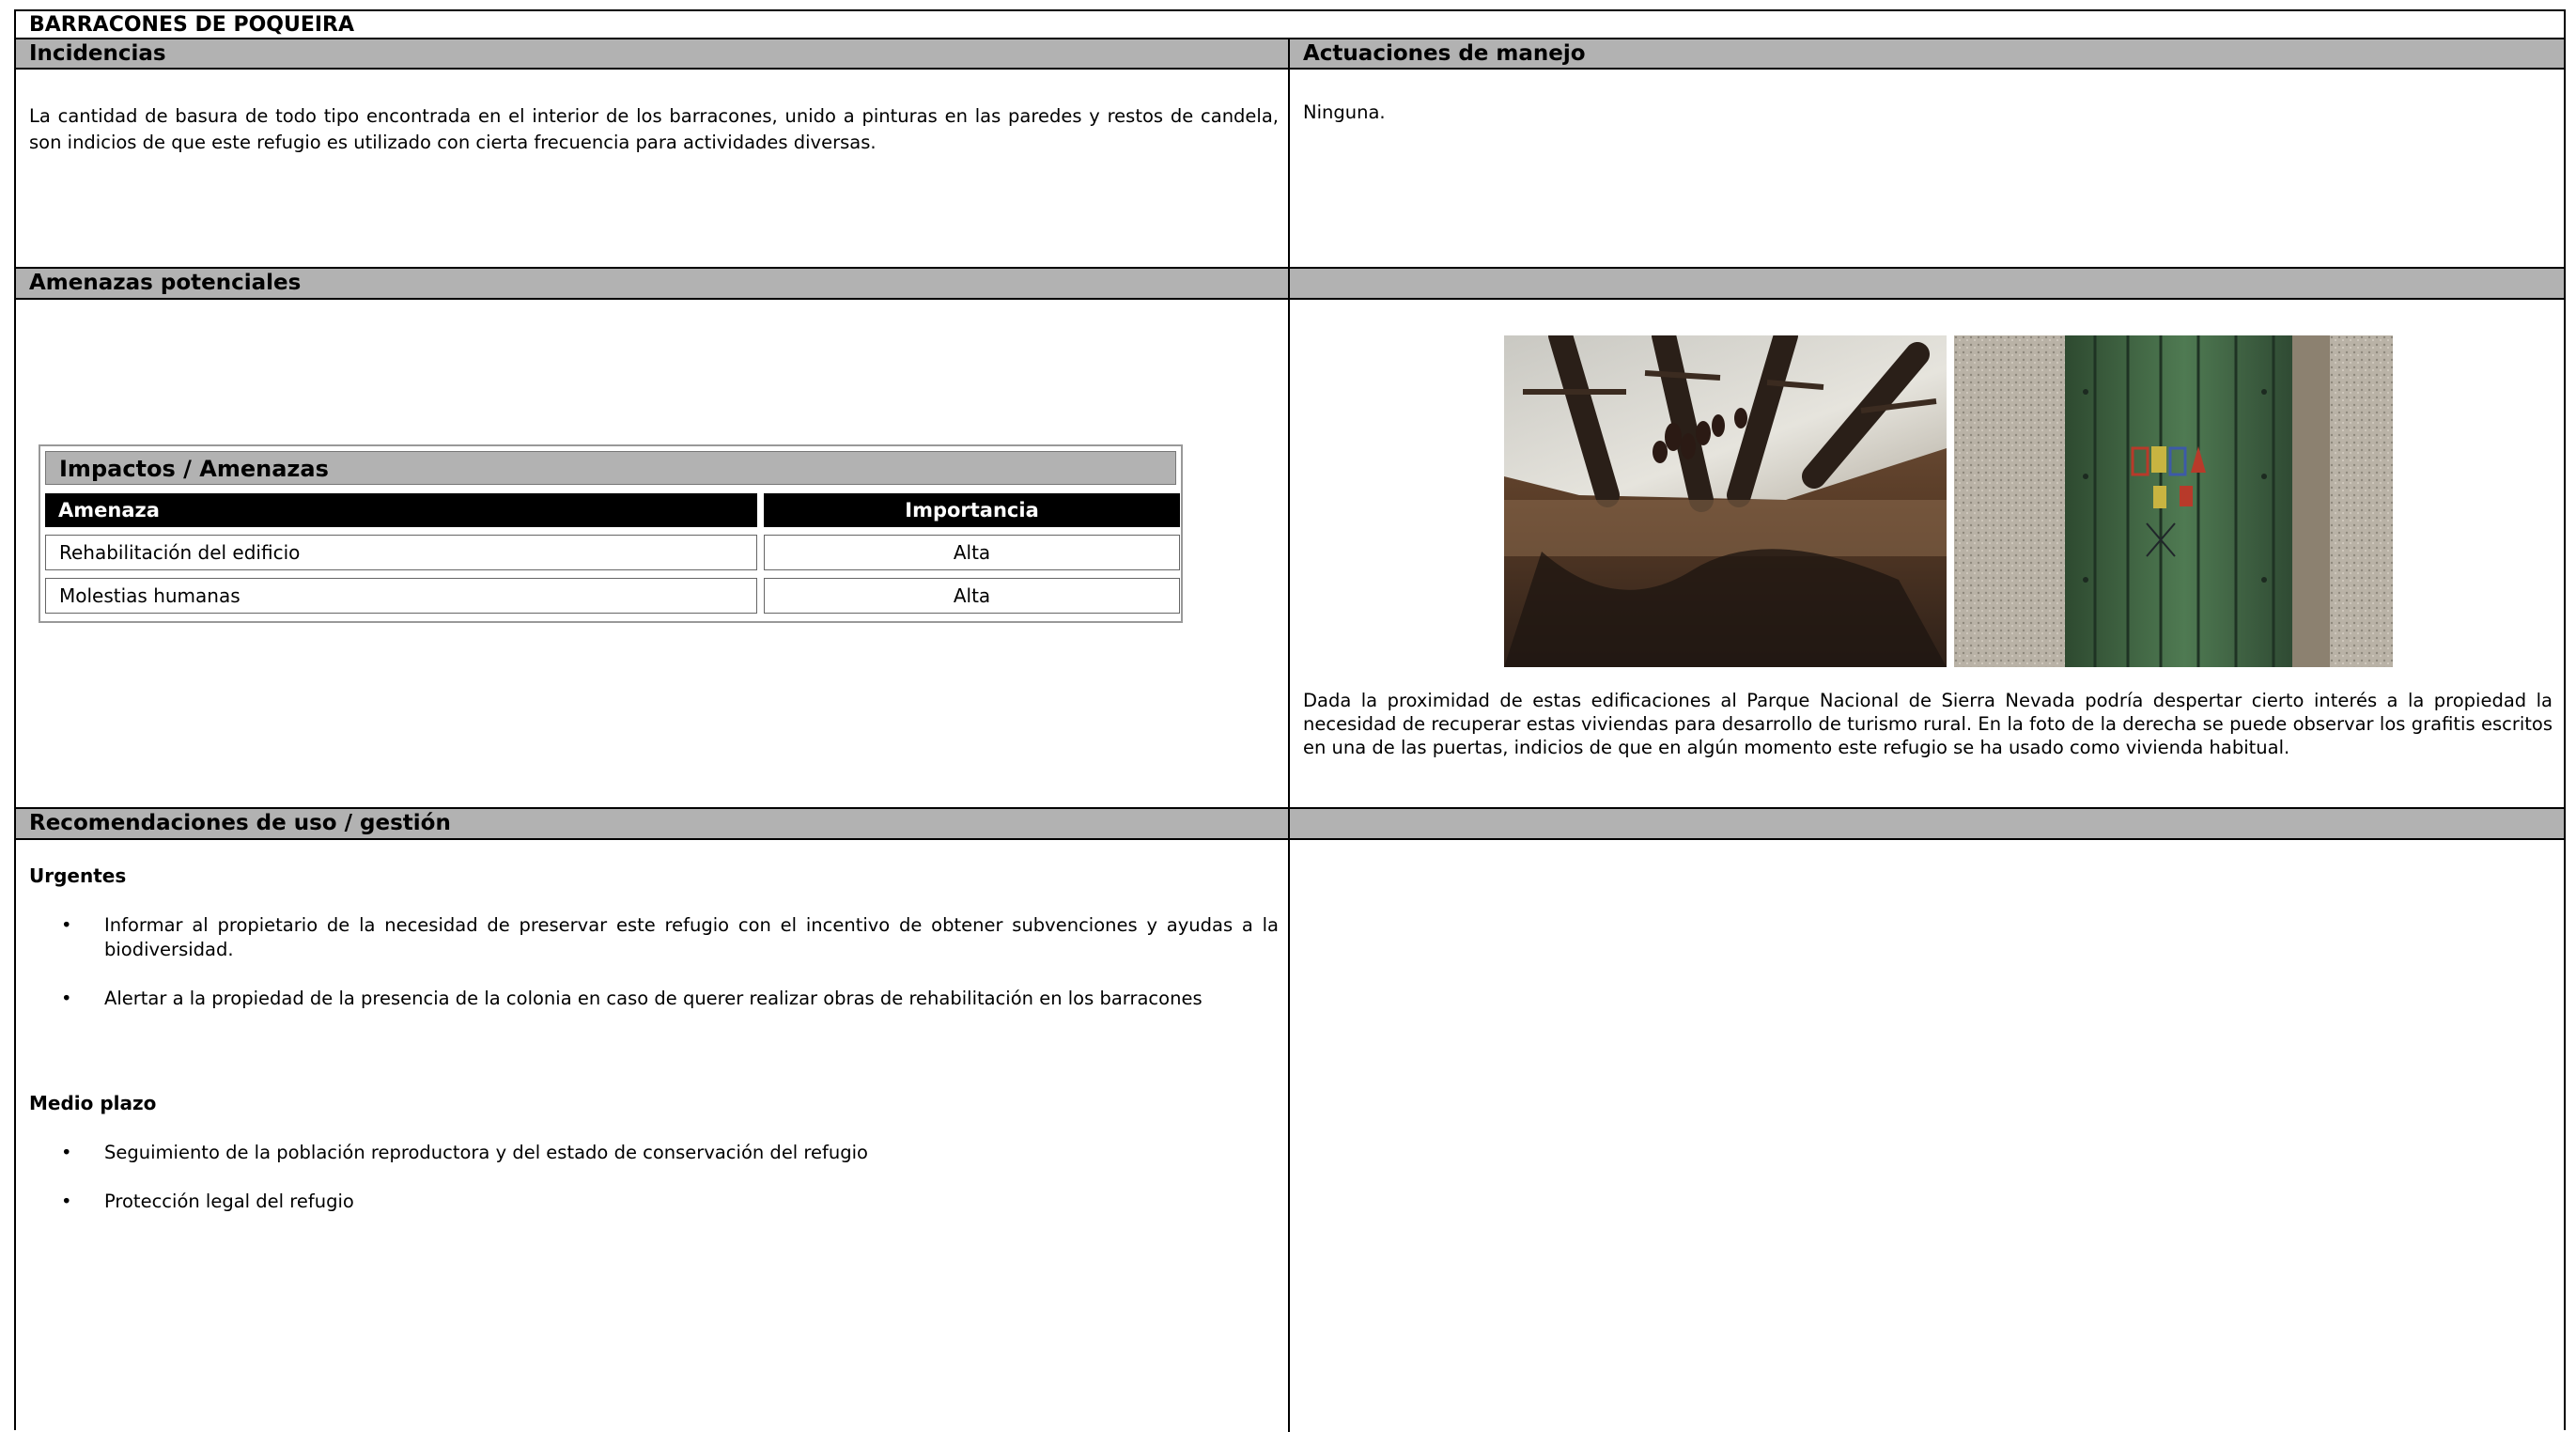  Describe the element at coordinates (78, 875) in the screenshot. I see `urgentes-label: Urgentes` at that location.